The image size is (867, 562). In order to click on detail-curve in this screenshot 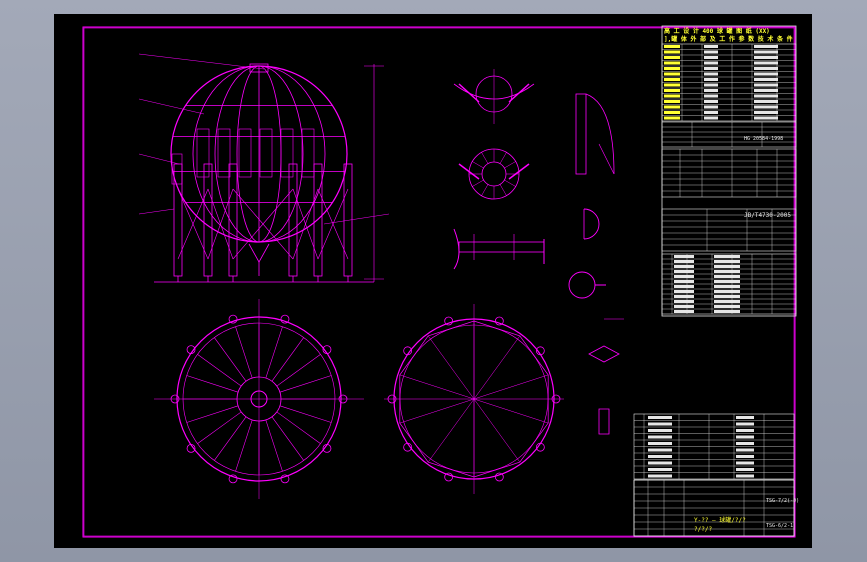, I will do `click(600, 134)`.